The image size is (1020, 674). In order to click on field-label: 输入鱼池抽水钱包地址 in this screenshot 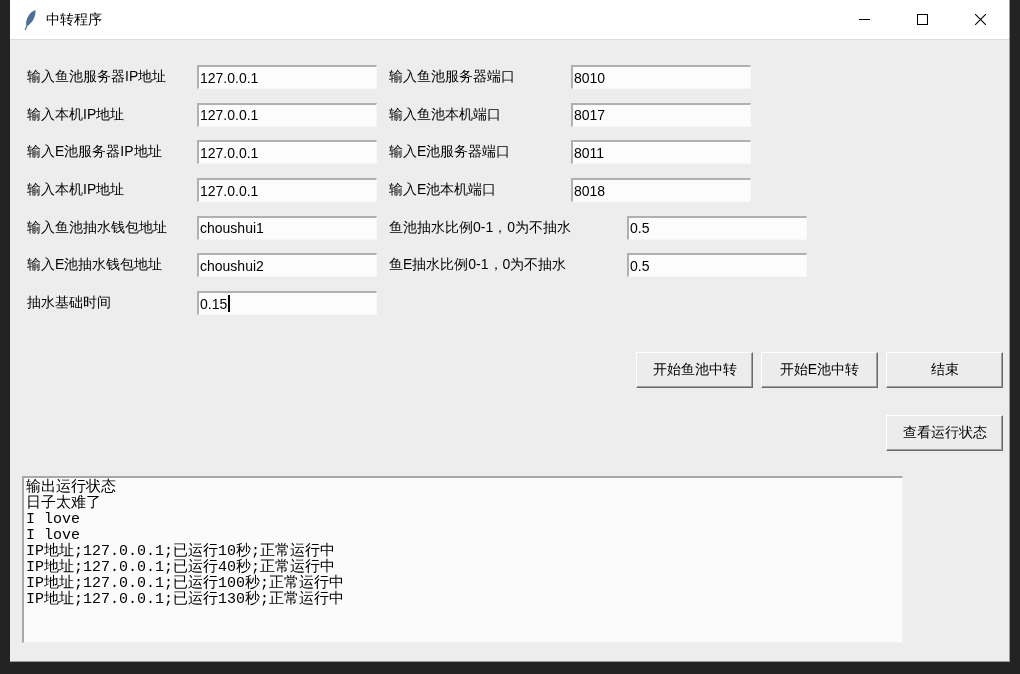, I will do `click(97, 227)`.